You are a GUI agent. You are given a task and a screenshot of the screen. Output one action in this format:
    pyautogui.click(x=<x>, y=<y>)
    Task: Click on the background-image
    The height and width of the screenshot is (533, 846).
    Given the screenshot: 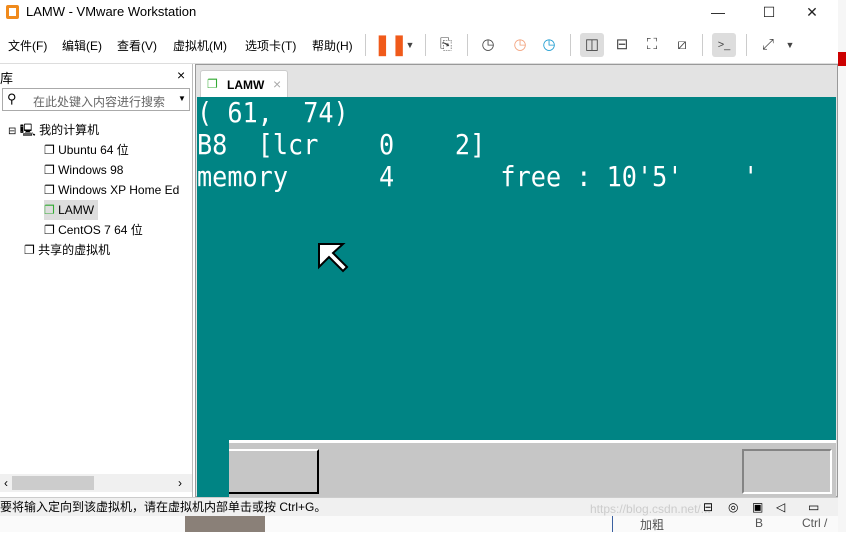 What is the action you would take?
    pyautogui.click(x=225, y=524)
    